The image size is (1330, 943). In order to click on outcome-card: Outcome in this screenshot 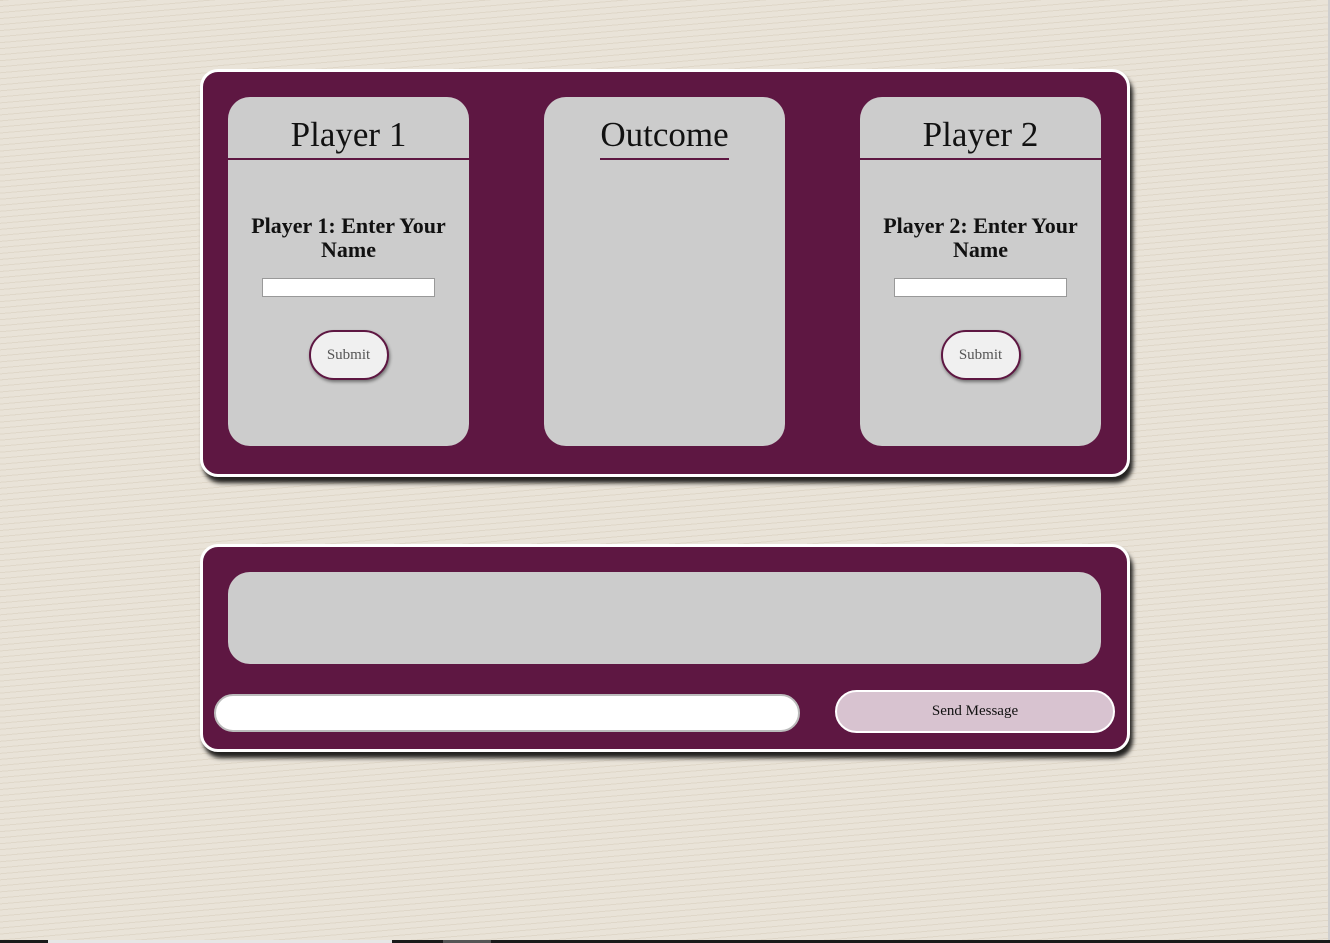, I will do `click(664, 271)`.